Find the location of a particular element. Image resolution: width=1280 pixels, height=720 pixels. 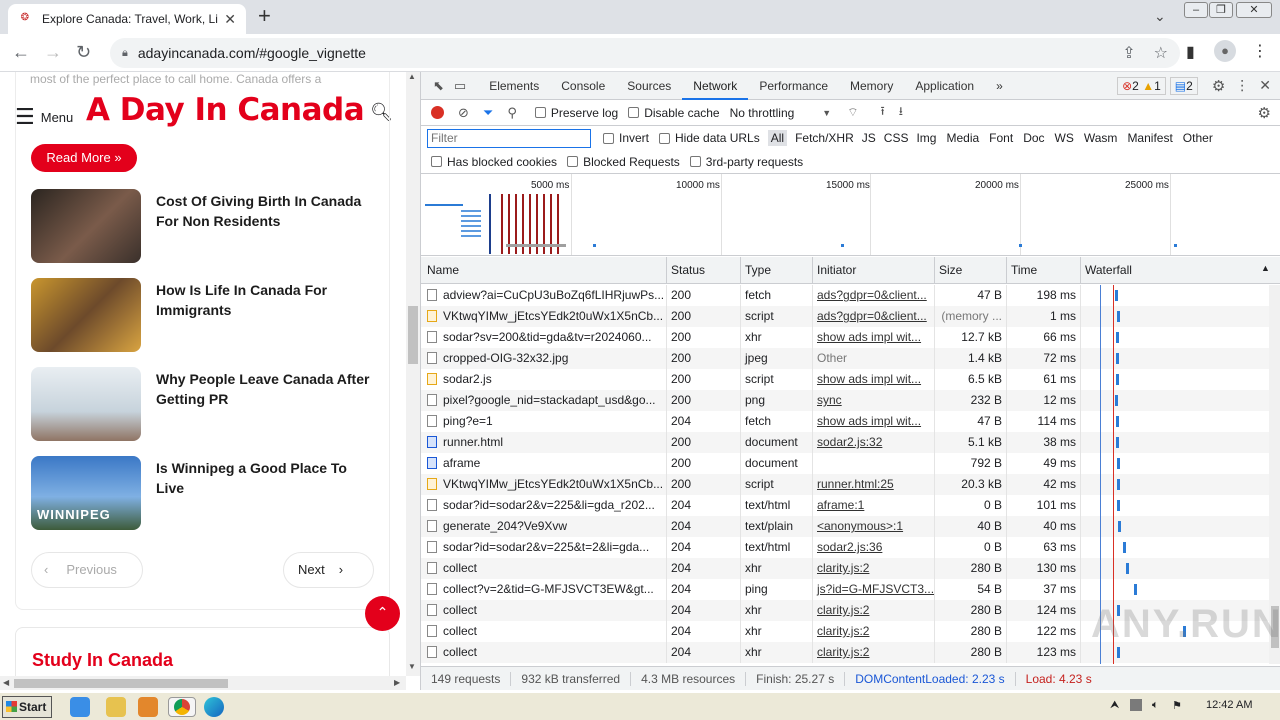

tray-flag-icon: ⚑ is located at coordinates (1177, 705).